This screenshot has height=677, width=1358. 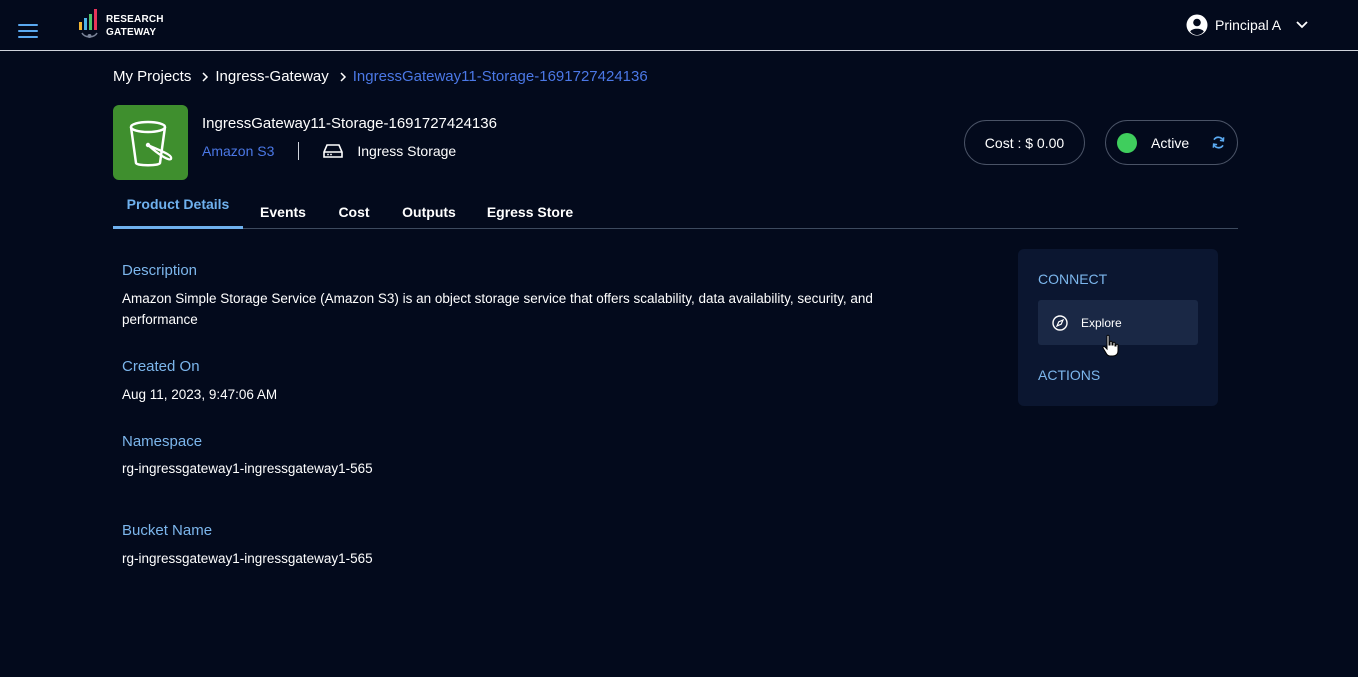 What do you see at coordinates (162, 441) in the screenshot?
I see `namespace-label: Namespace` at bounding box center [162, 441].